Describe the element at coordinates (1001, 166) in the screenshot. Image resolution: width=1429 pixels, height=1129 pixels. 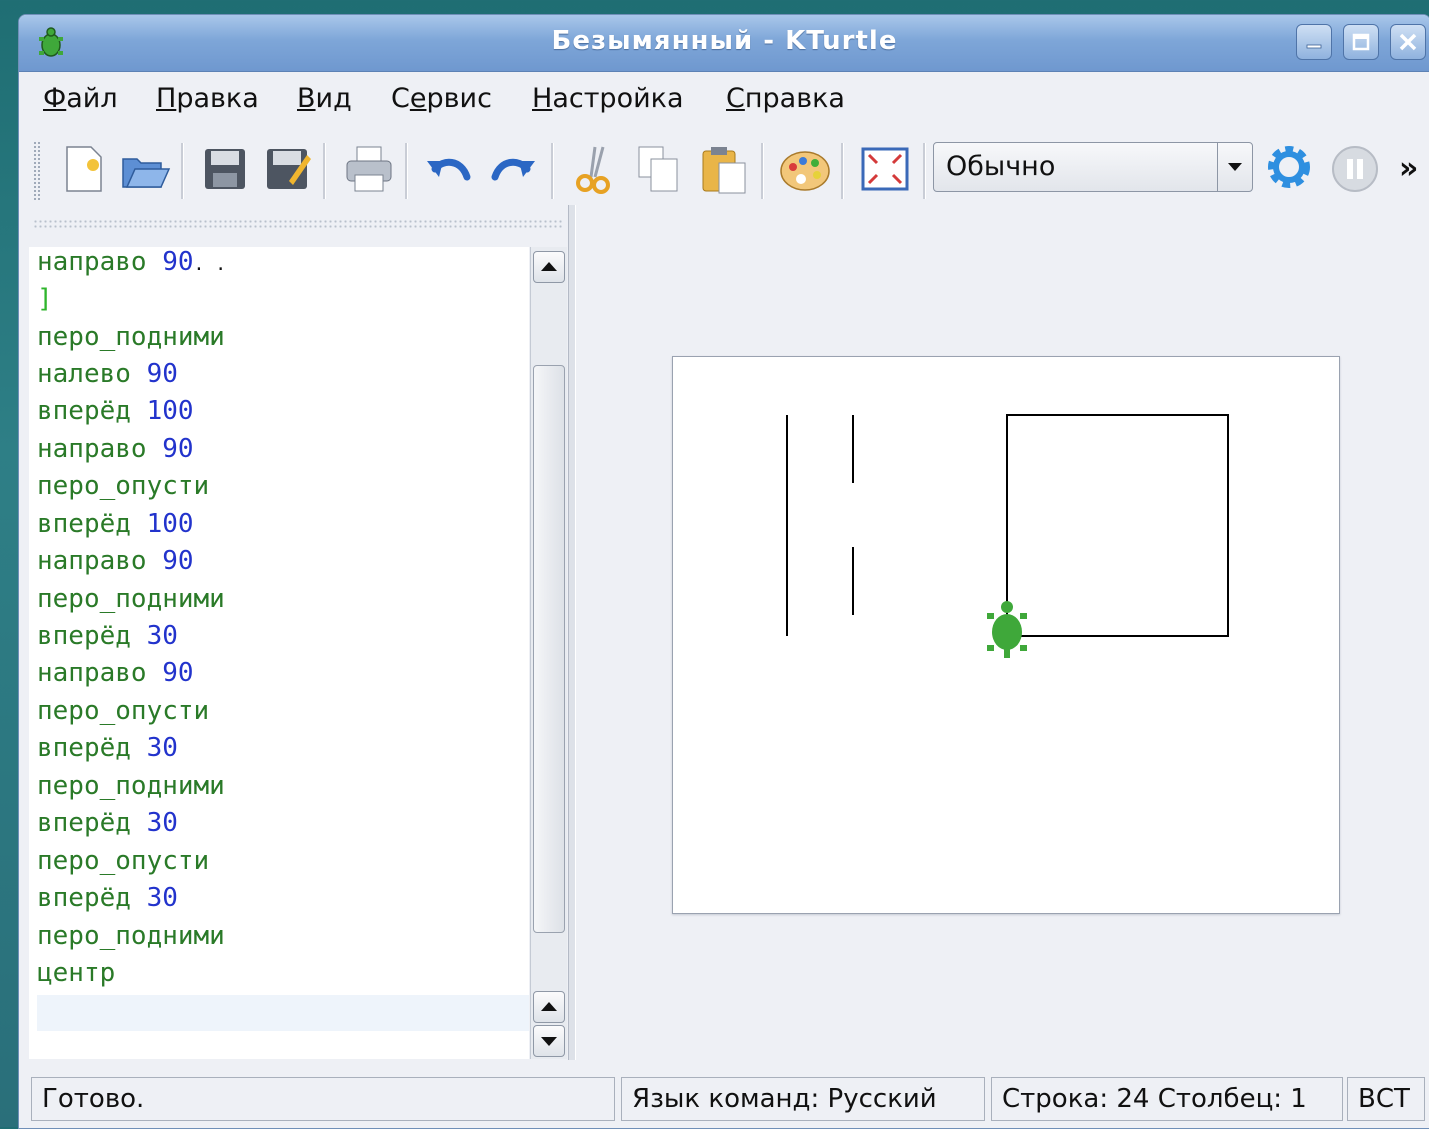
I see `speed-select-value: Обычно` at that location.